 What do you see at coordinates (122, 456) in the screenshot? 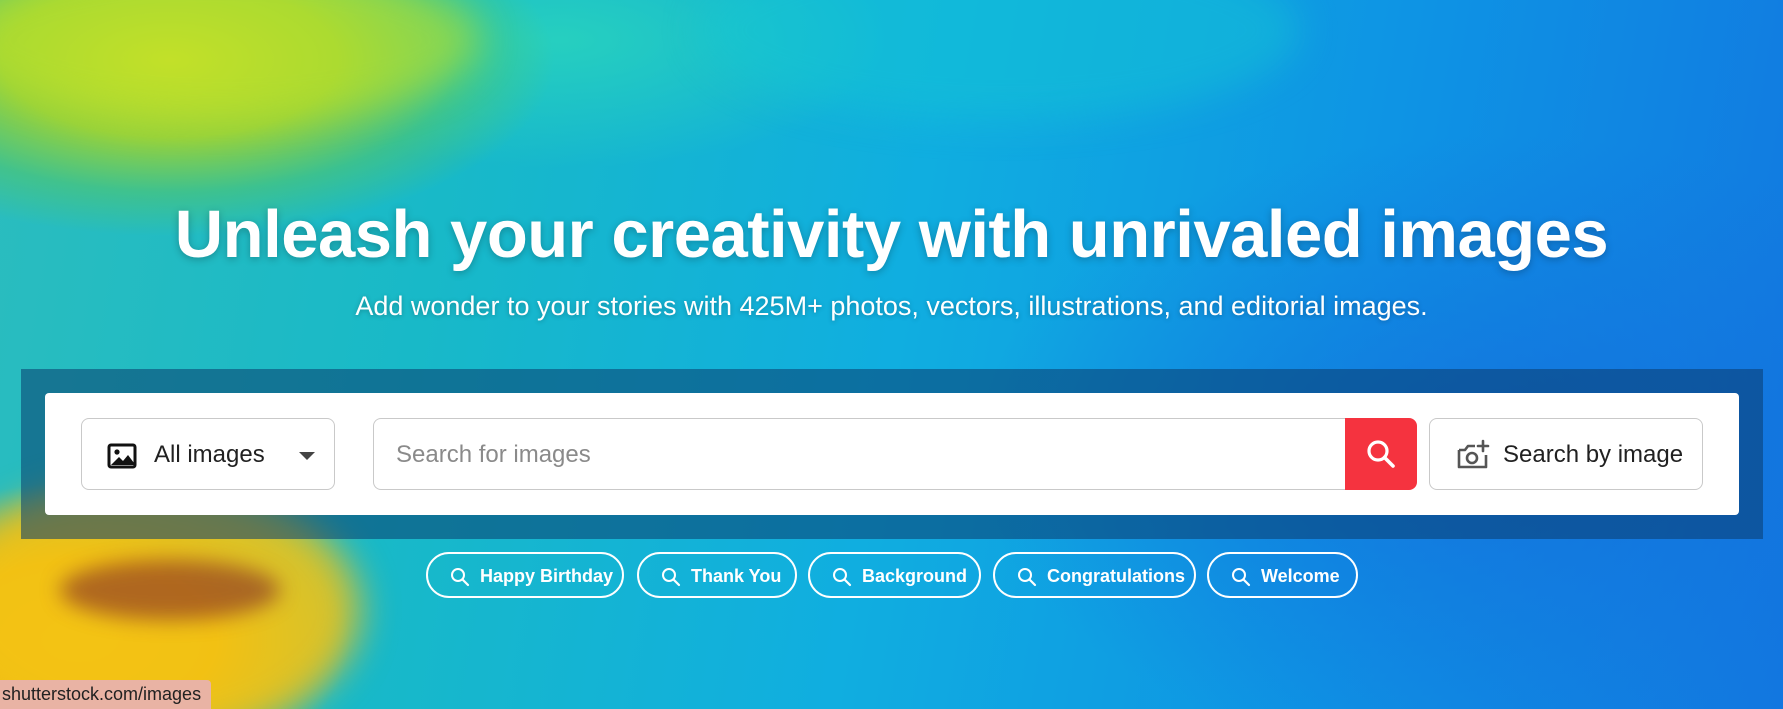
I see `image-icon` at bounding box center [122, 456].